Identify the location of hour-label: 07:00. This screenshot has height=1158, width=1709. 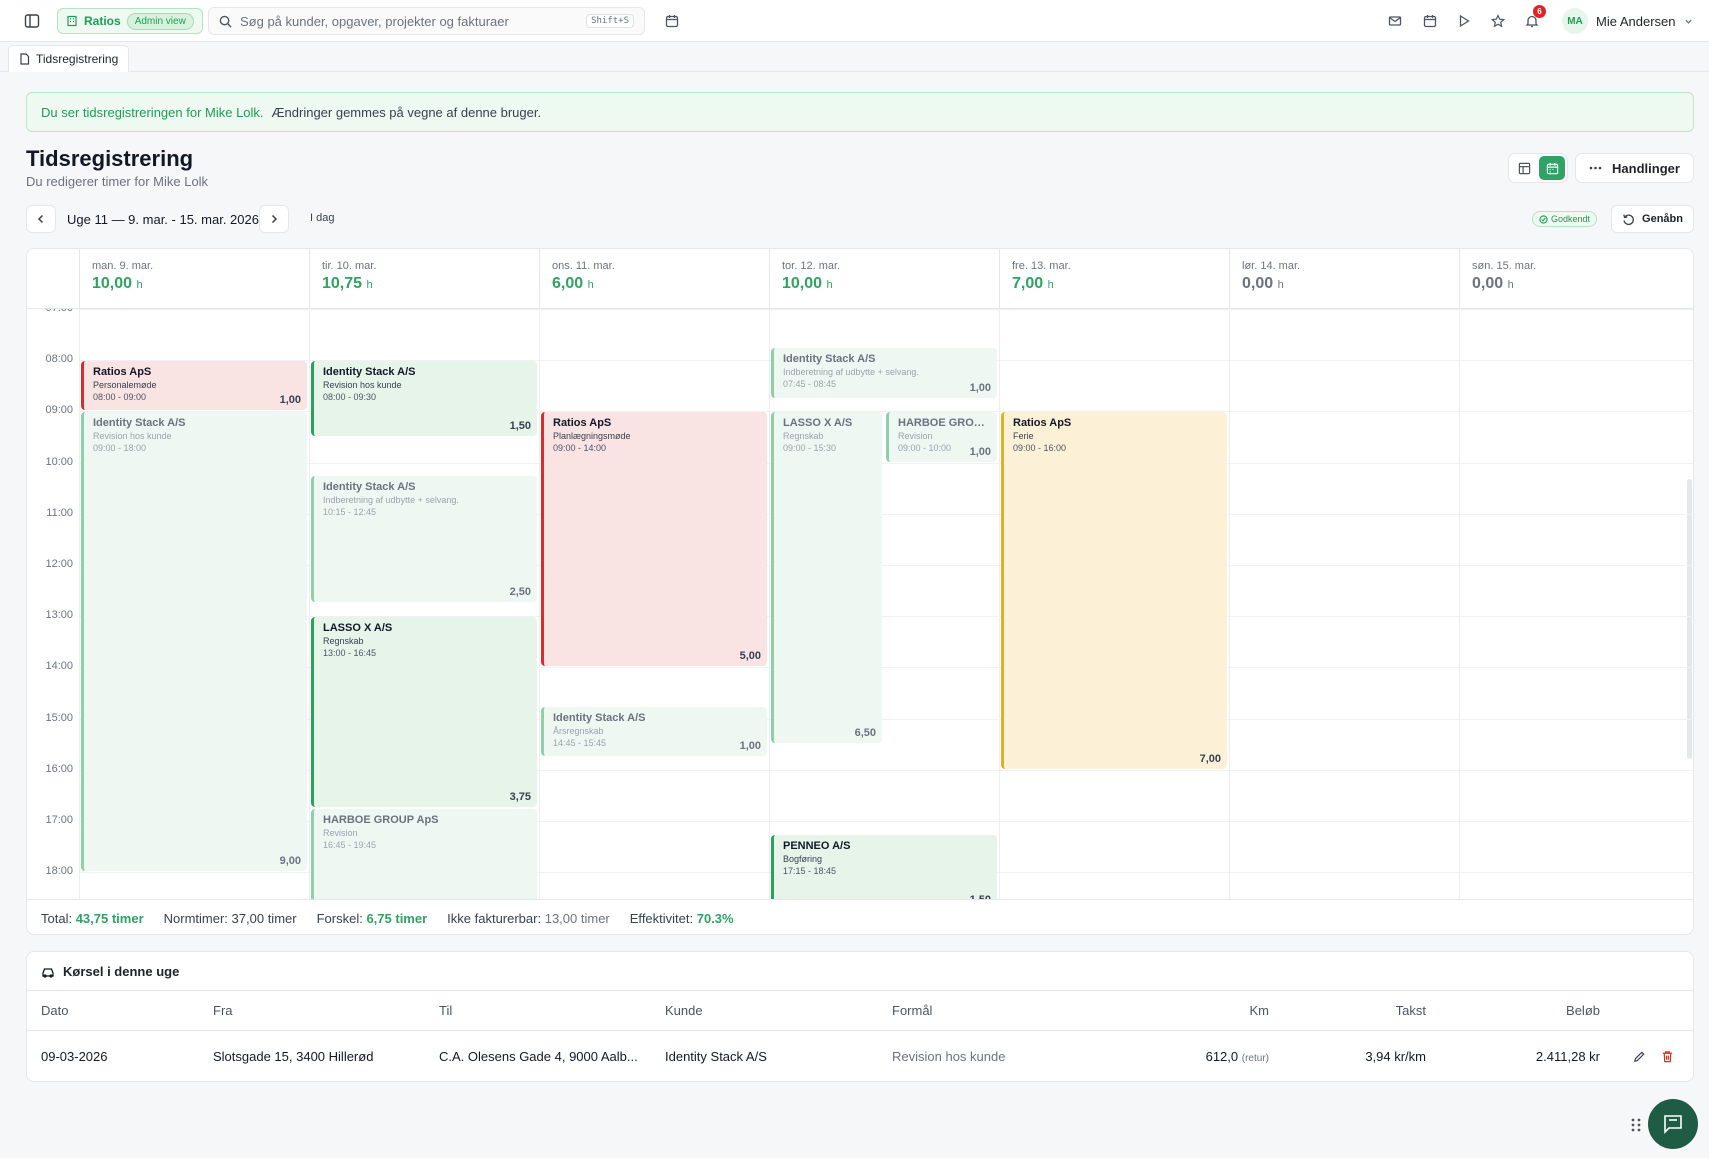
(50, 311).